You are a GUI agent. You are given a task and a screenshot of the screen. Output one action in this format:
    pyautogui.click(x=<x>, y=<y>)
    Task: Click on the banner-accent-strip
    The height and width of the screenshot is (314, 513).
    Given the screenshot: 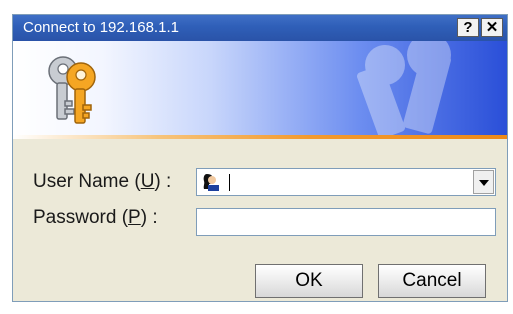 What is the action you would take?
    pyautogui.click(x=260, y=137)
    